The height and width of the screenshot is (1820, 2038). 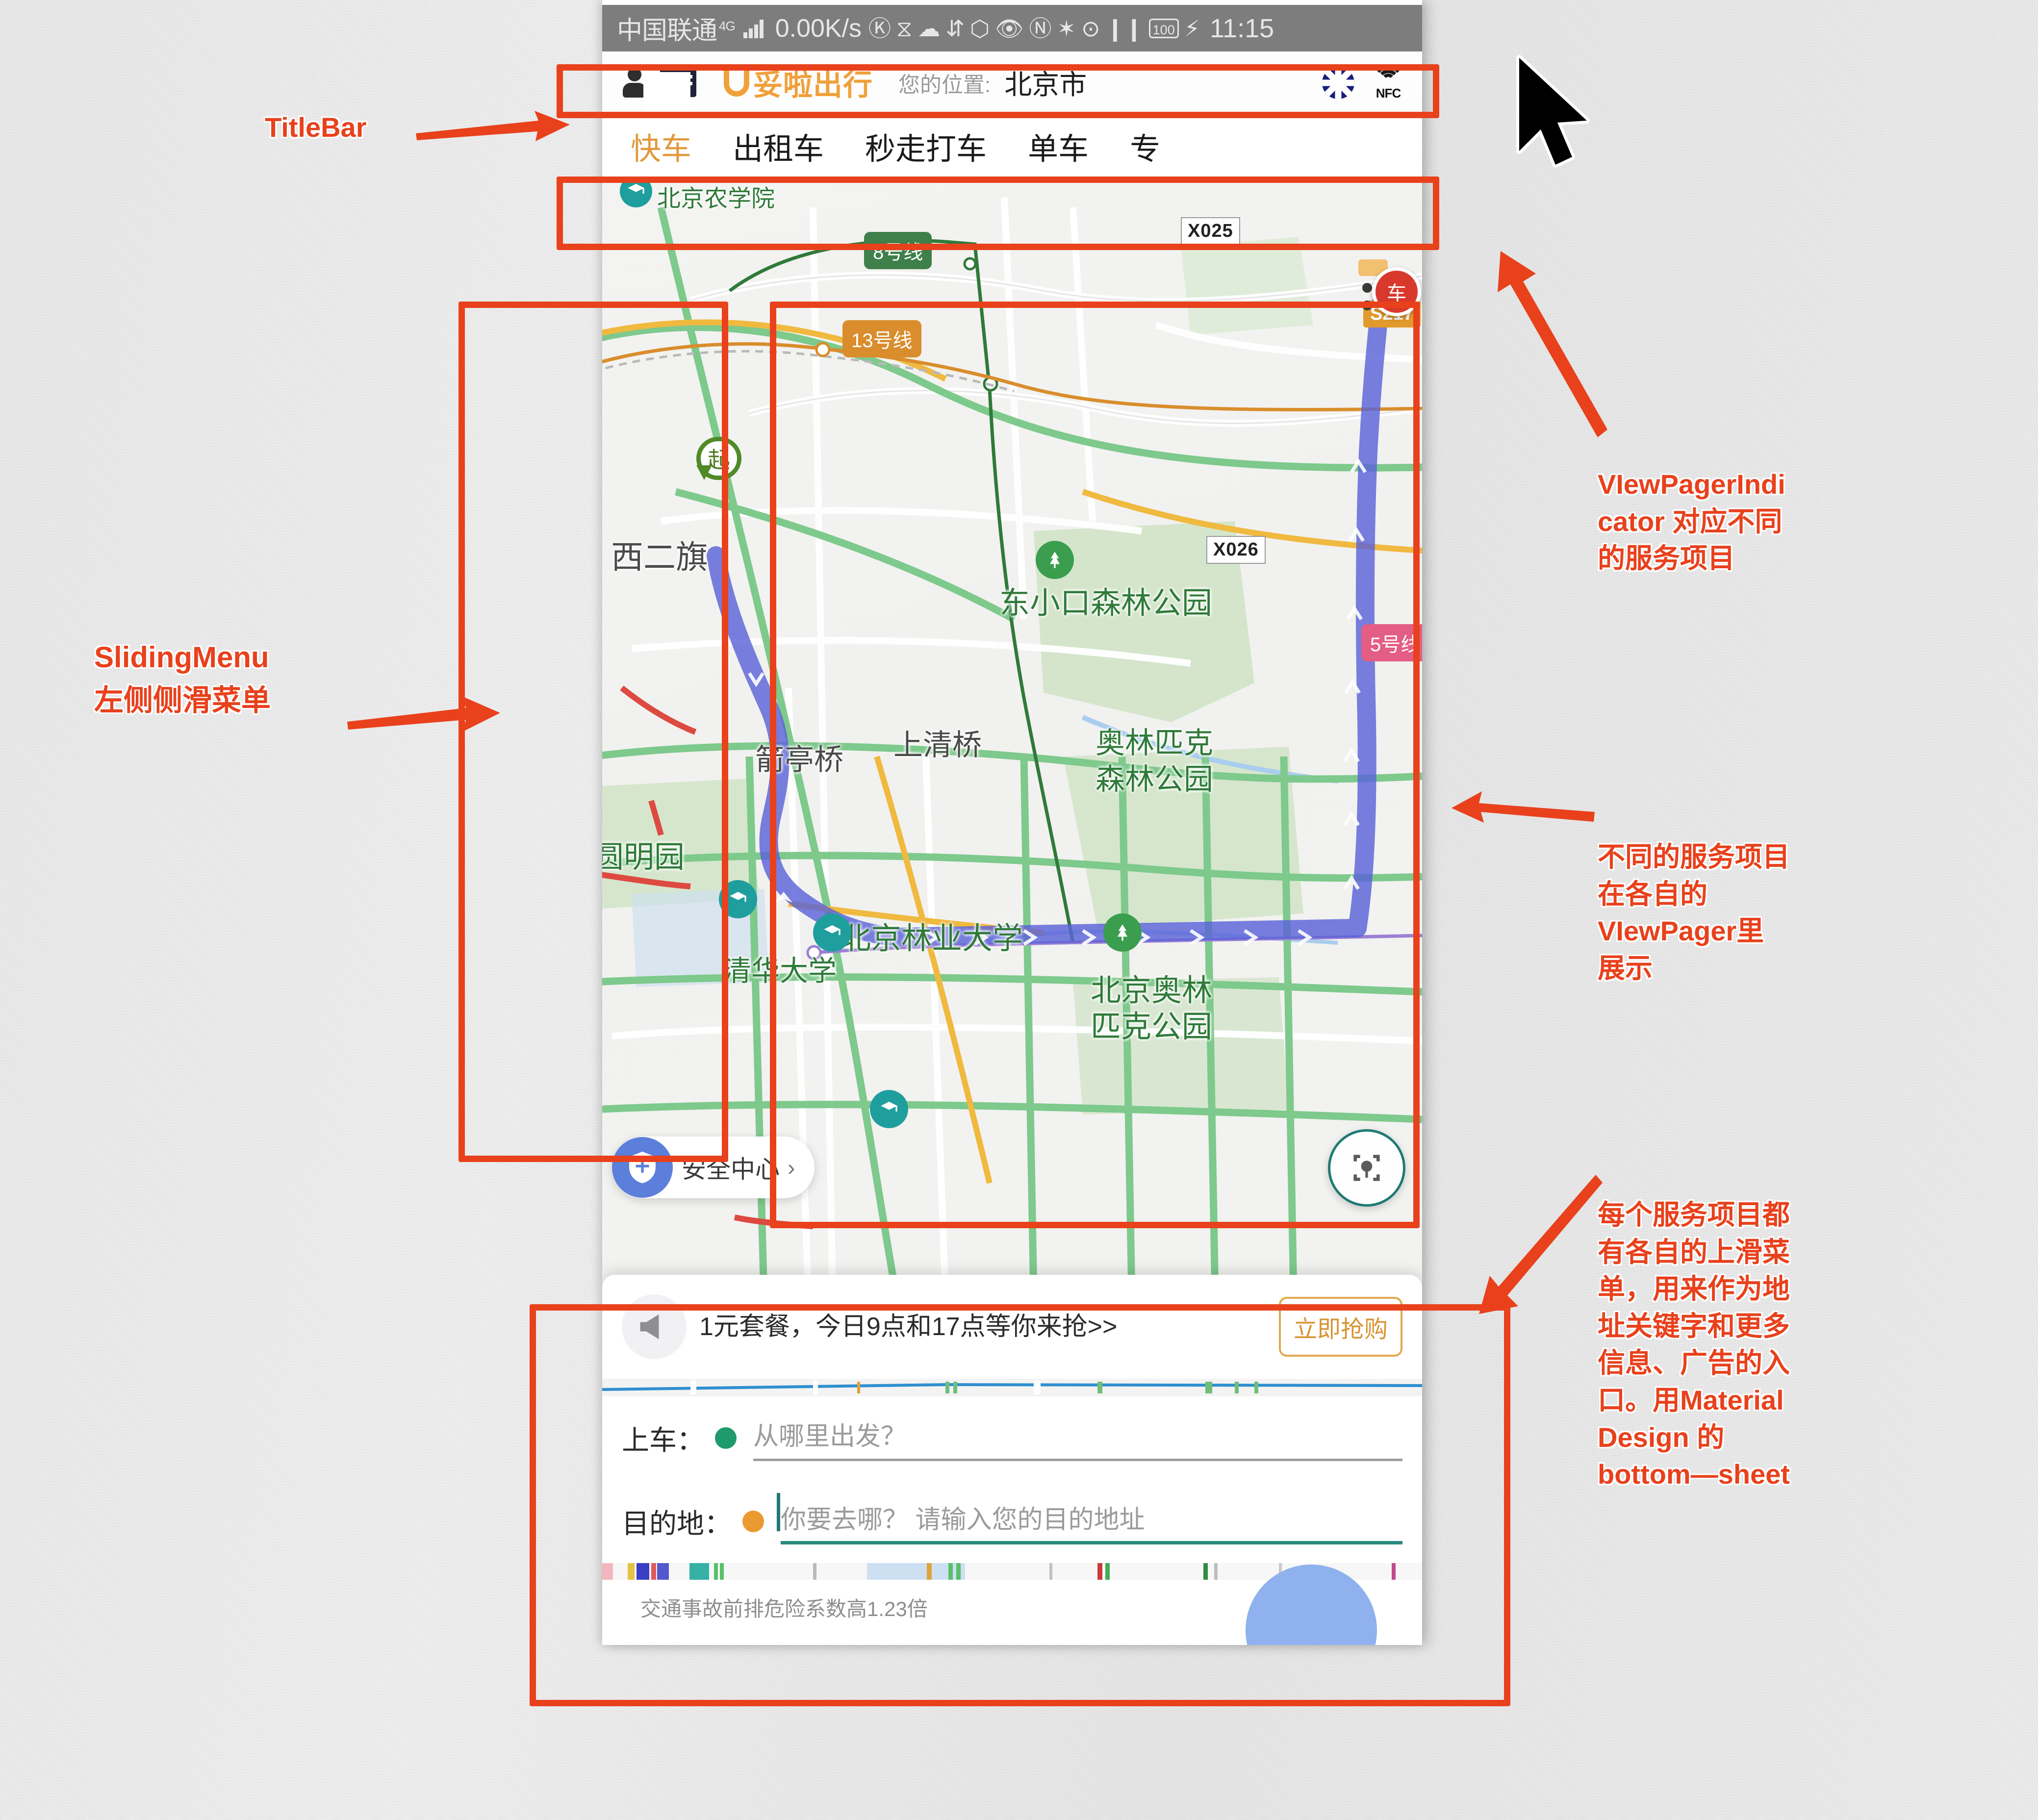 What do you see at coordinates (955, 28) in the screenshot?
I see `usb-icon: ⇵` at bounding box center [955, 28].